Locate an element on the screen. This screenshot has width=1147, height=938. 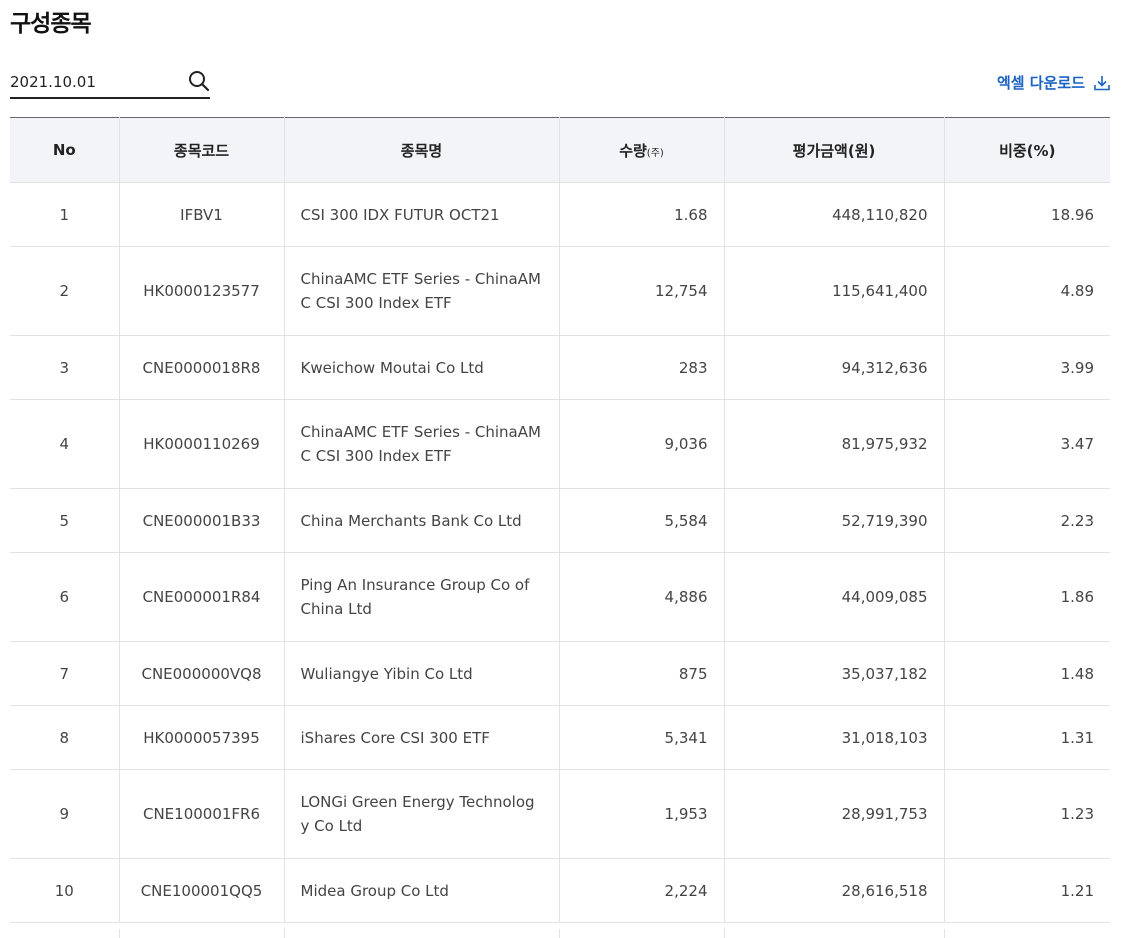
cell-quantity: 5,584 is located at coordinates (642, 520).